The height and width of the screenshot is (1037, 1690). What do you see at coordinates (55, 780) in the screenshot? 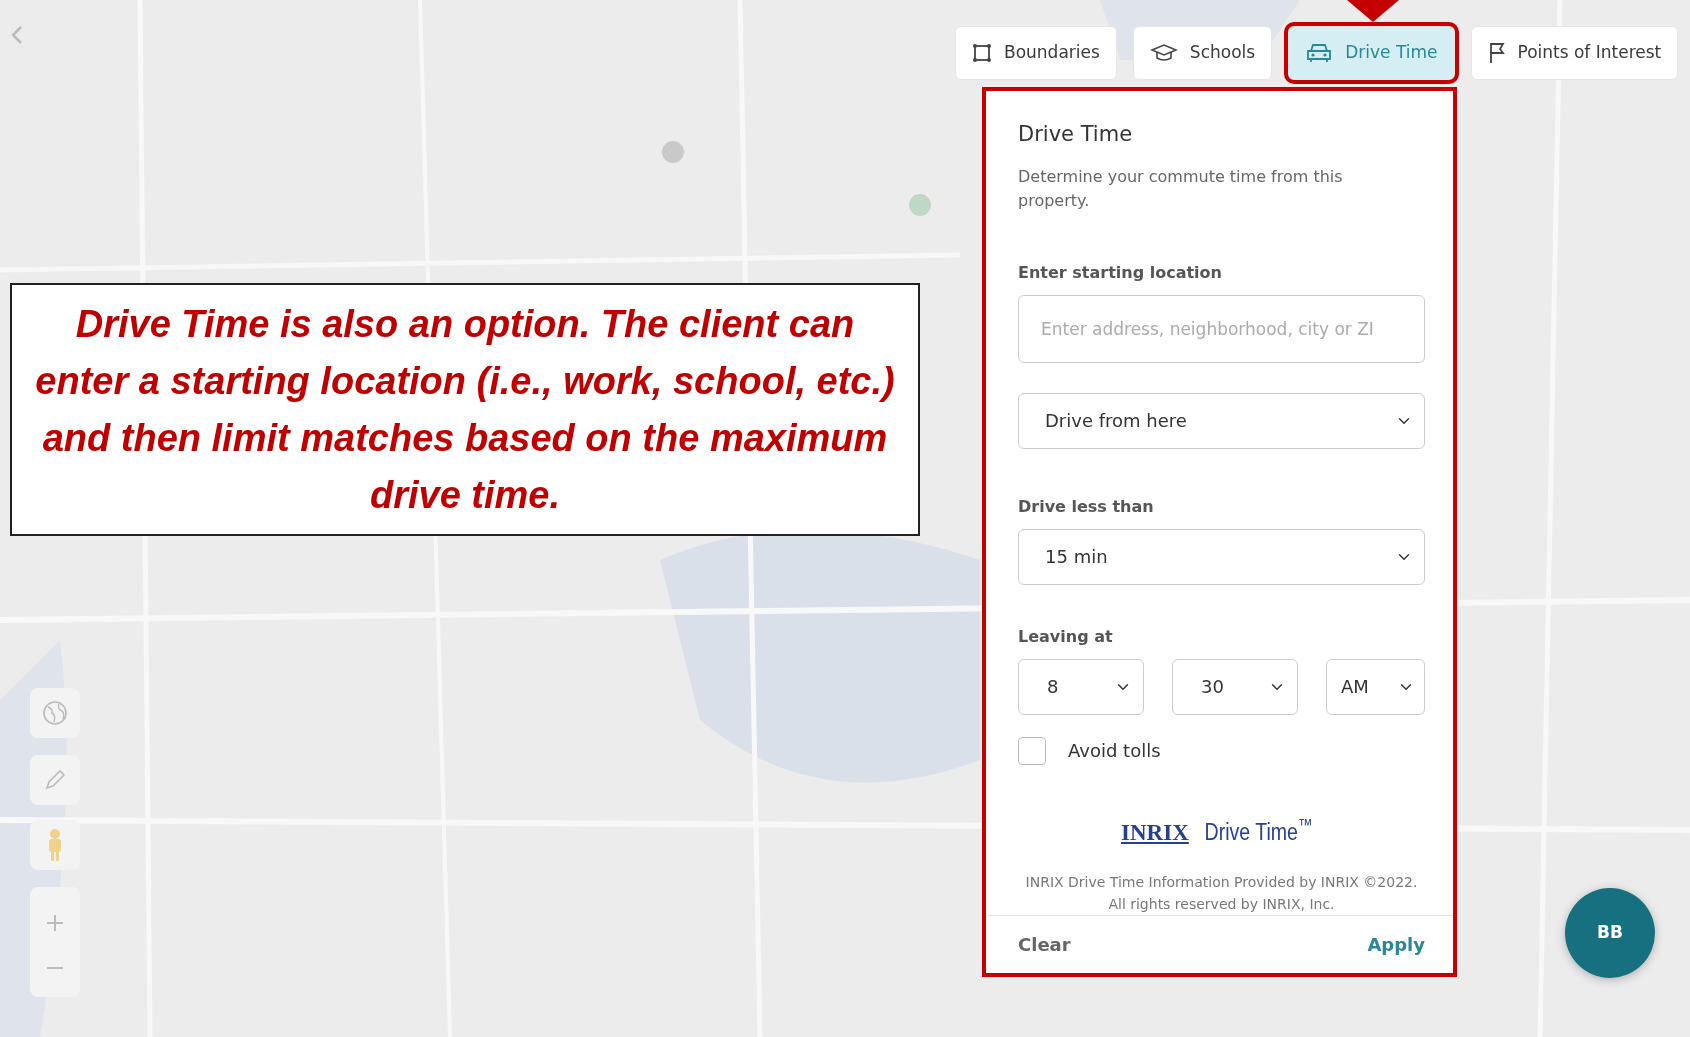
I see `pencil-icon` at bounding box center [55, 780].